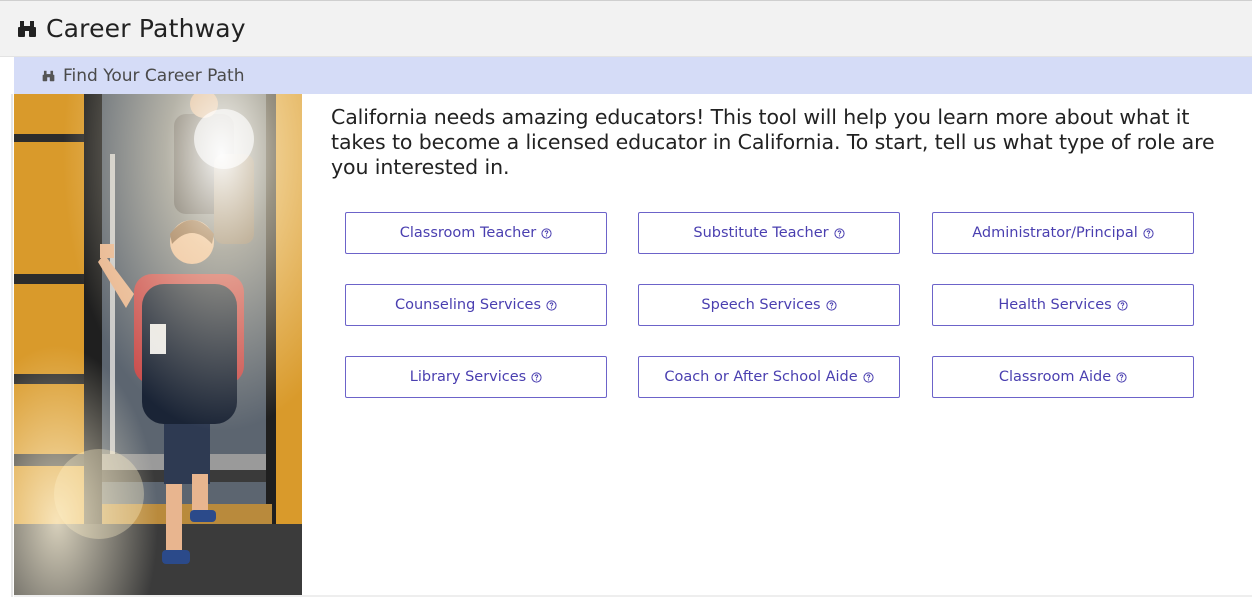 The height and width of the screenshot is (597, 1252). I want to click on role-button-classroom-aide: Classroom Aide, so click(1063, 377).